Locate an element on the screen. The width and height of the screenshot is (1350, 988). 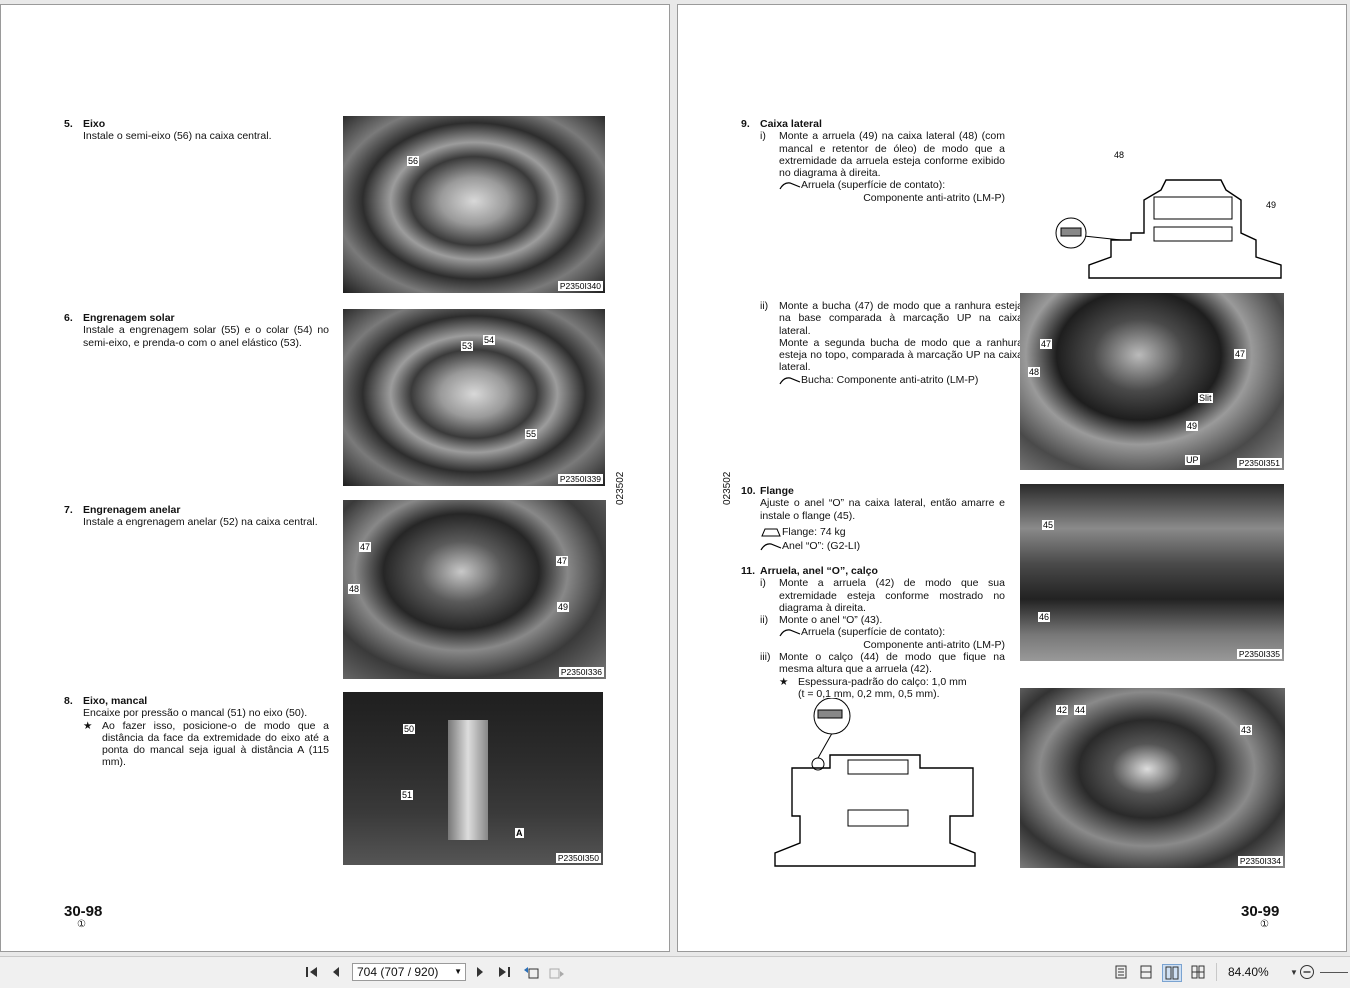
first-page-icon is located at coordinates (312, 972).